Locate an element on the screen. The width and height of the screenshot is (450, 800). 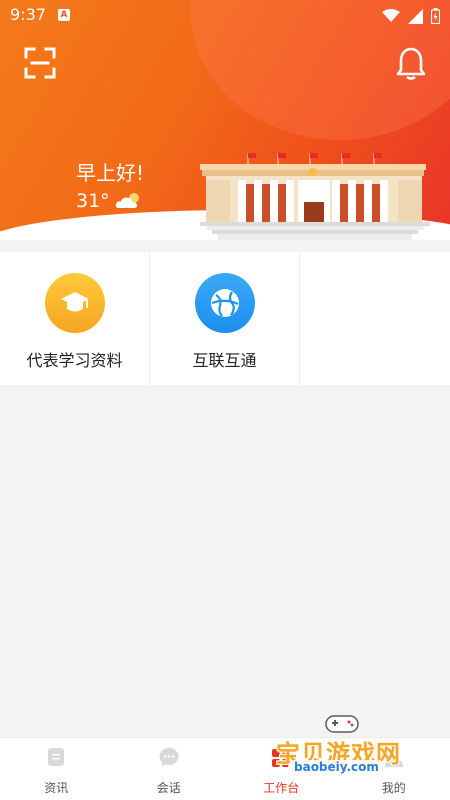
status-icons is located at coordinates (411, 16).